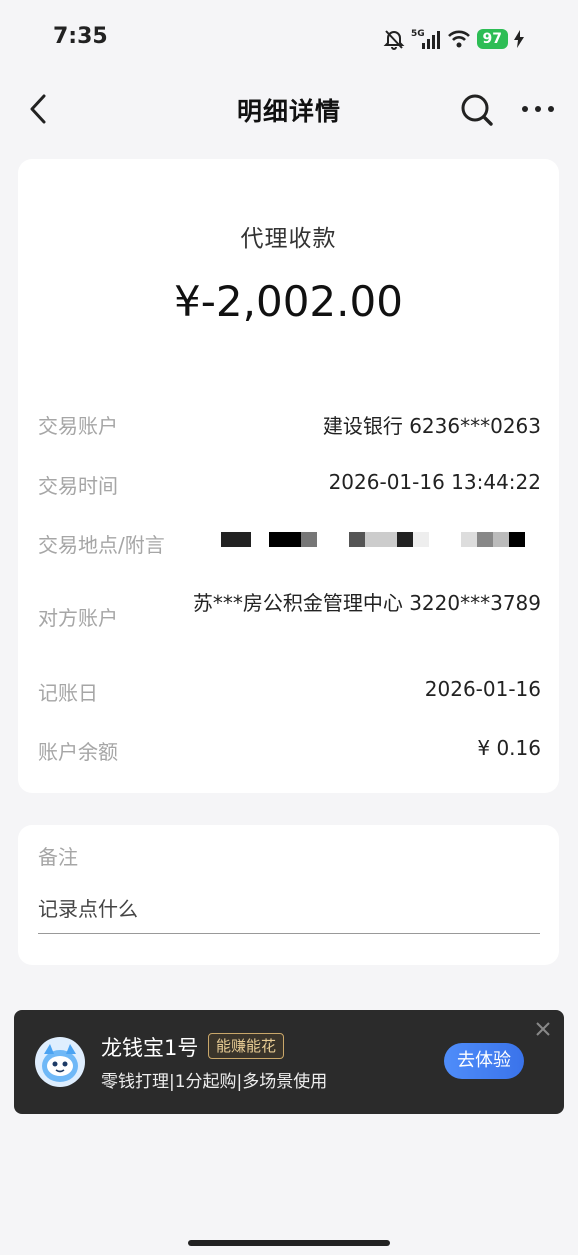 The image size is (578, 1255). Describe the element at coordinates (482, 689) in the screenshot. I see `row-value: 2026-01-16` at that location.